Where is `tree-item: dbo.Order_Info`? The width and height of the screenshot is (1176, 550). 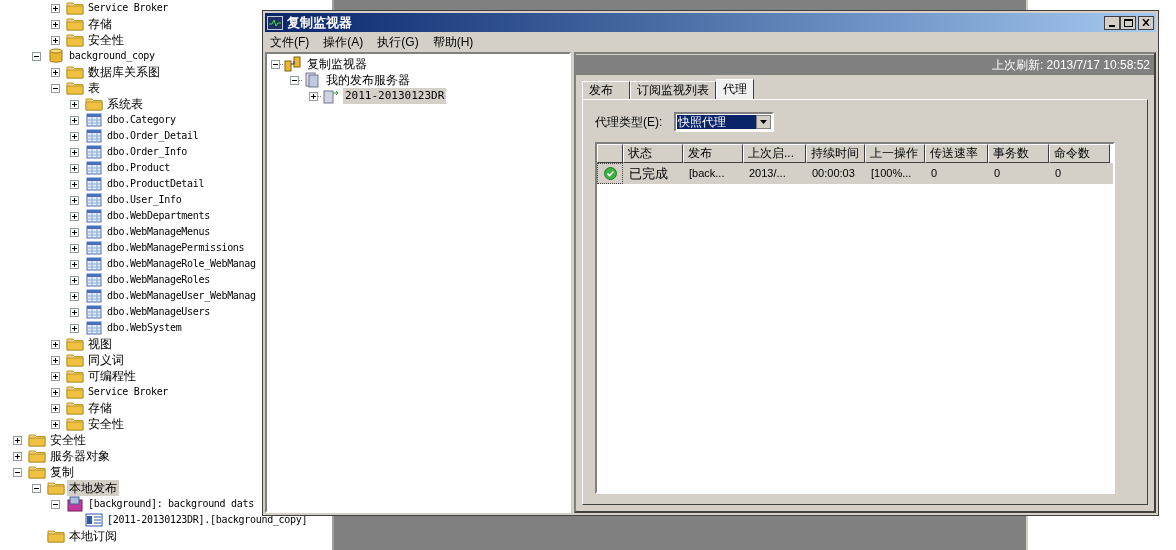 tree-item: dbo.Order_Info is located at coordinates (147, 152).